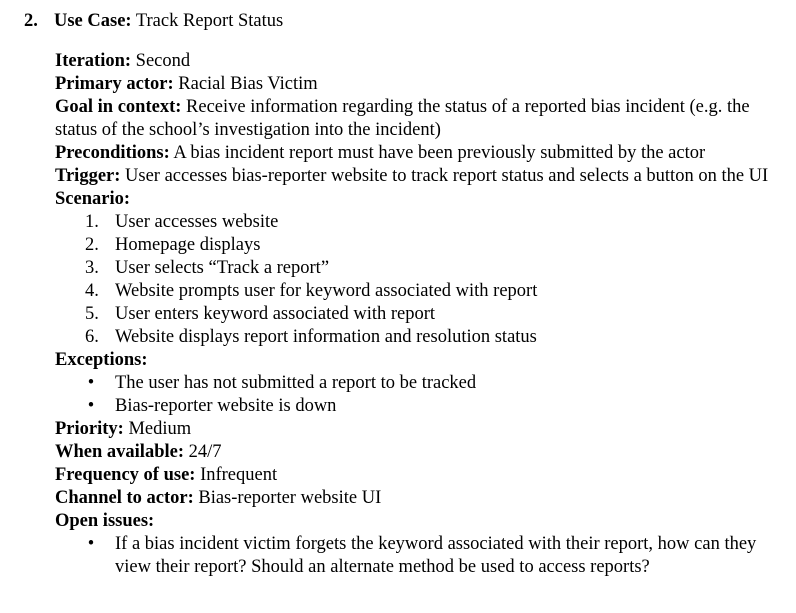  What do you see at coordinates (119, 452) in the screenshot?
I see `field-label: When available:` at bounding box center [119, 452].